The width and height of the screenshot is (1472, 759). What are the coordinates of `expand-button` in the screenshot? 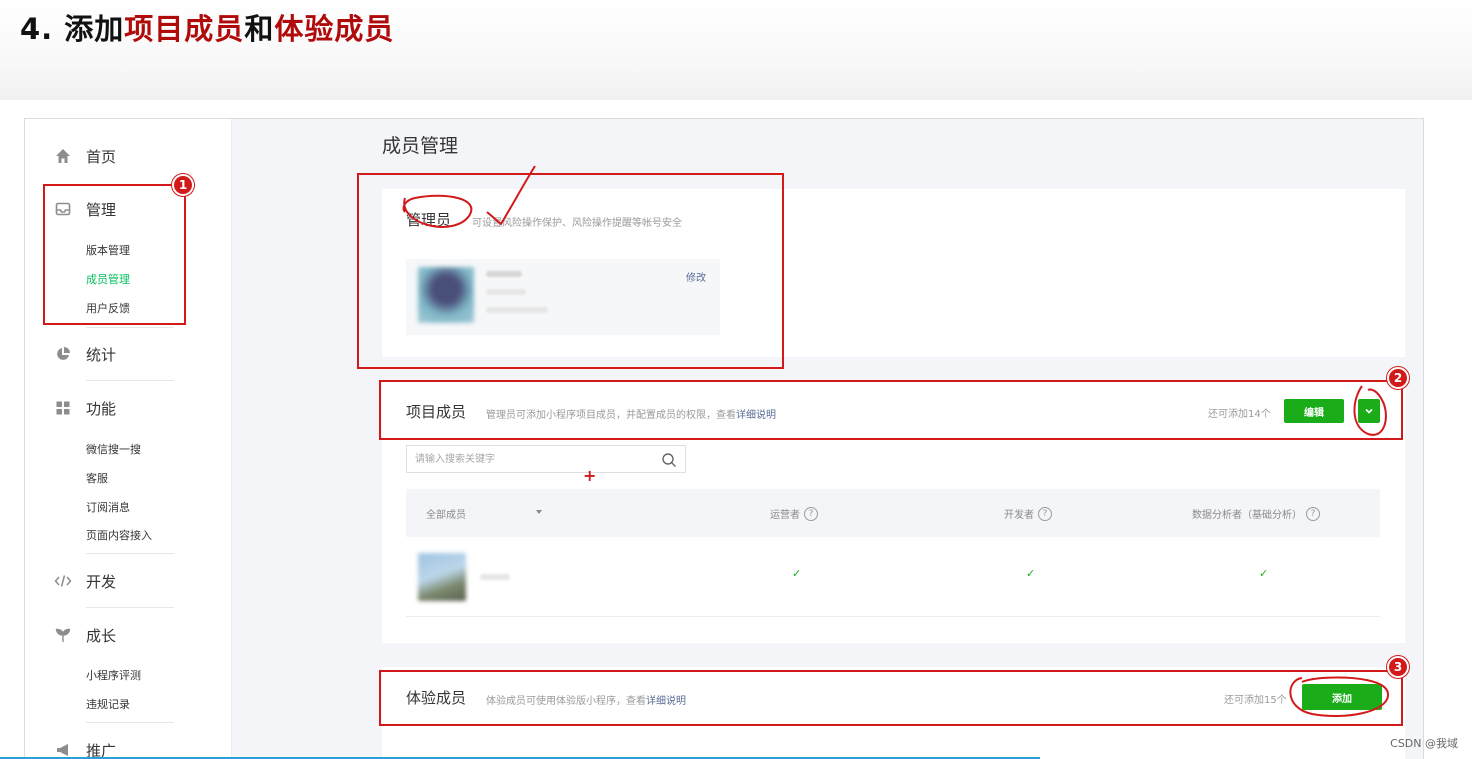 It's located at (1369, 411).